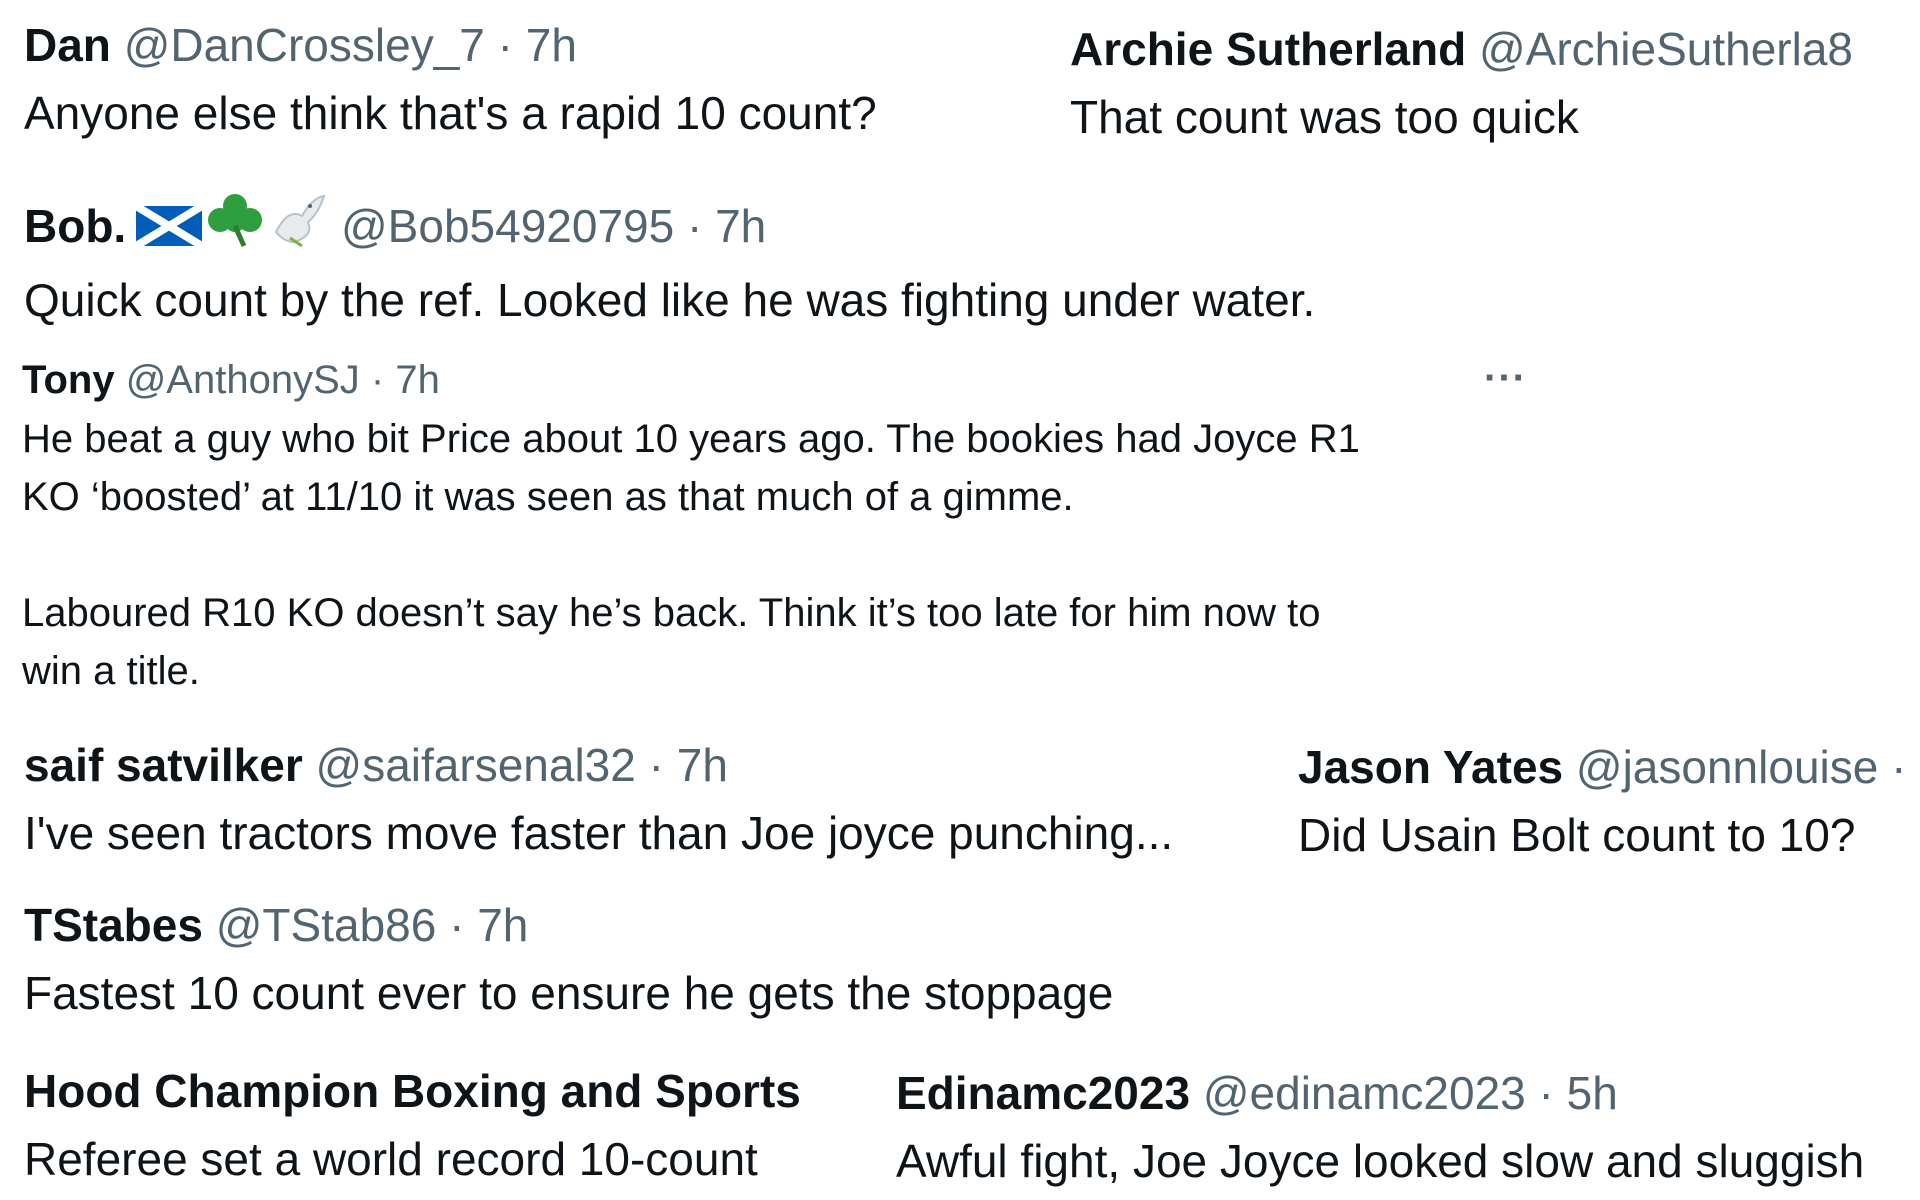 The image size is (1920, 1200). Describe the element at coordinates (1592, 1093) in the screenshot. I see `timestamp: 5h` at that location.